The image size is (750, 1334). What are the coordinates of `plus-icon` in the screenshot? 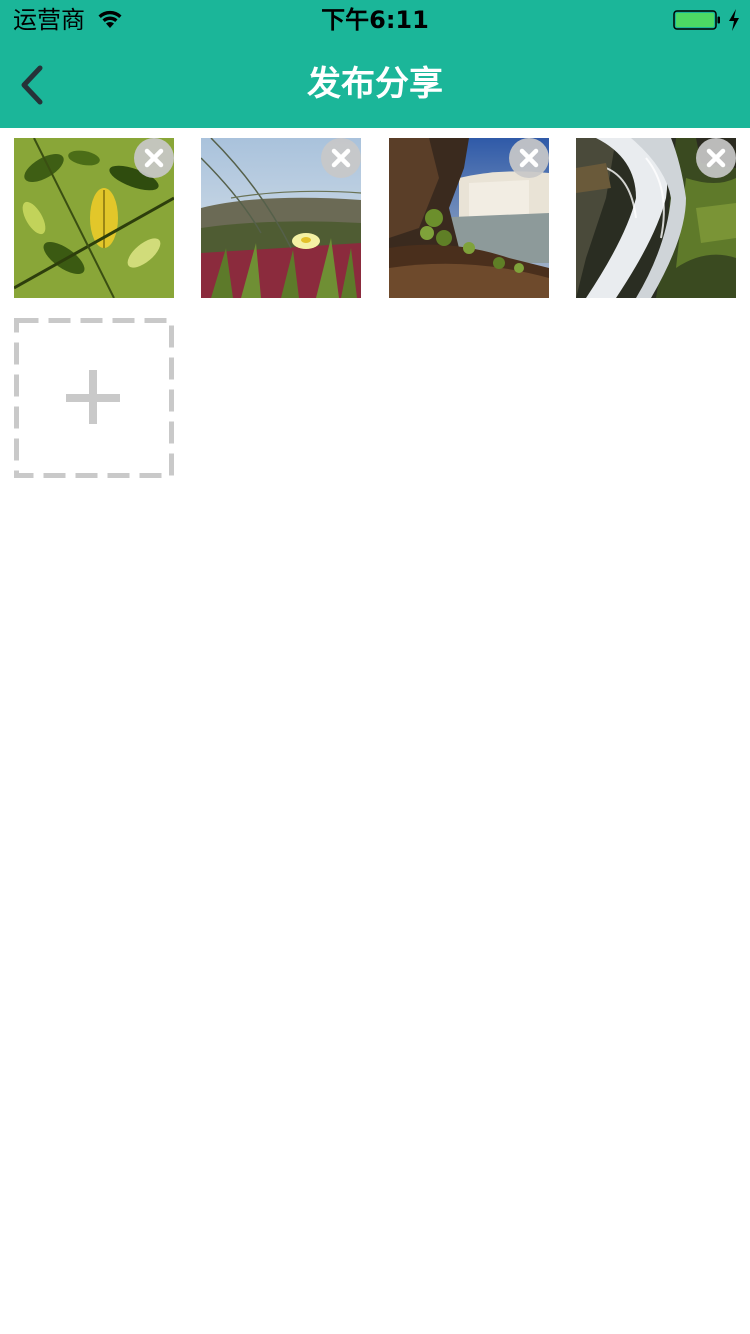 It's located at (94, 398).